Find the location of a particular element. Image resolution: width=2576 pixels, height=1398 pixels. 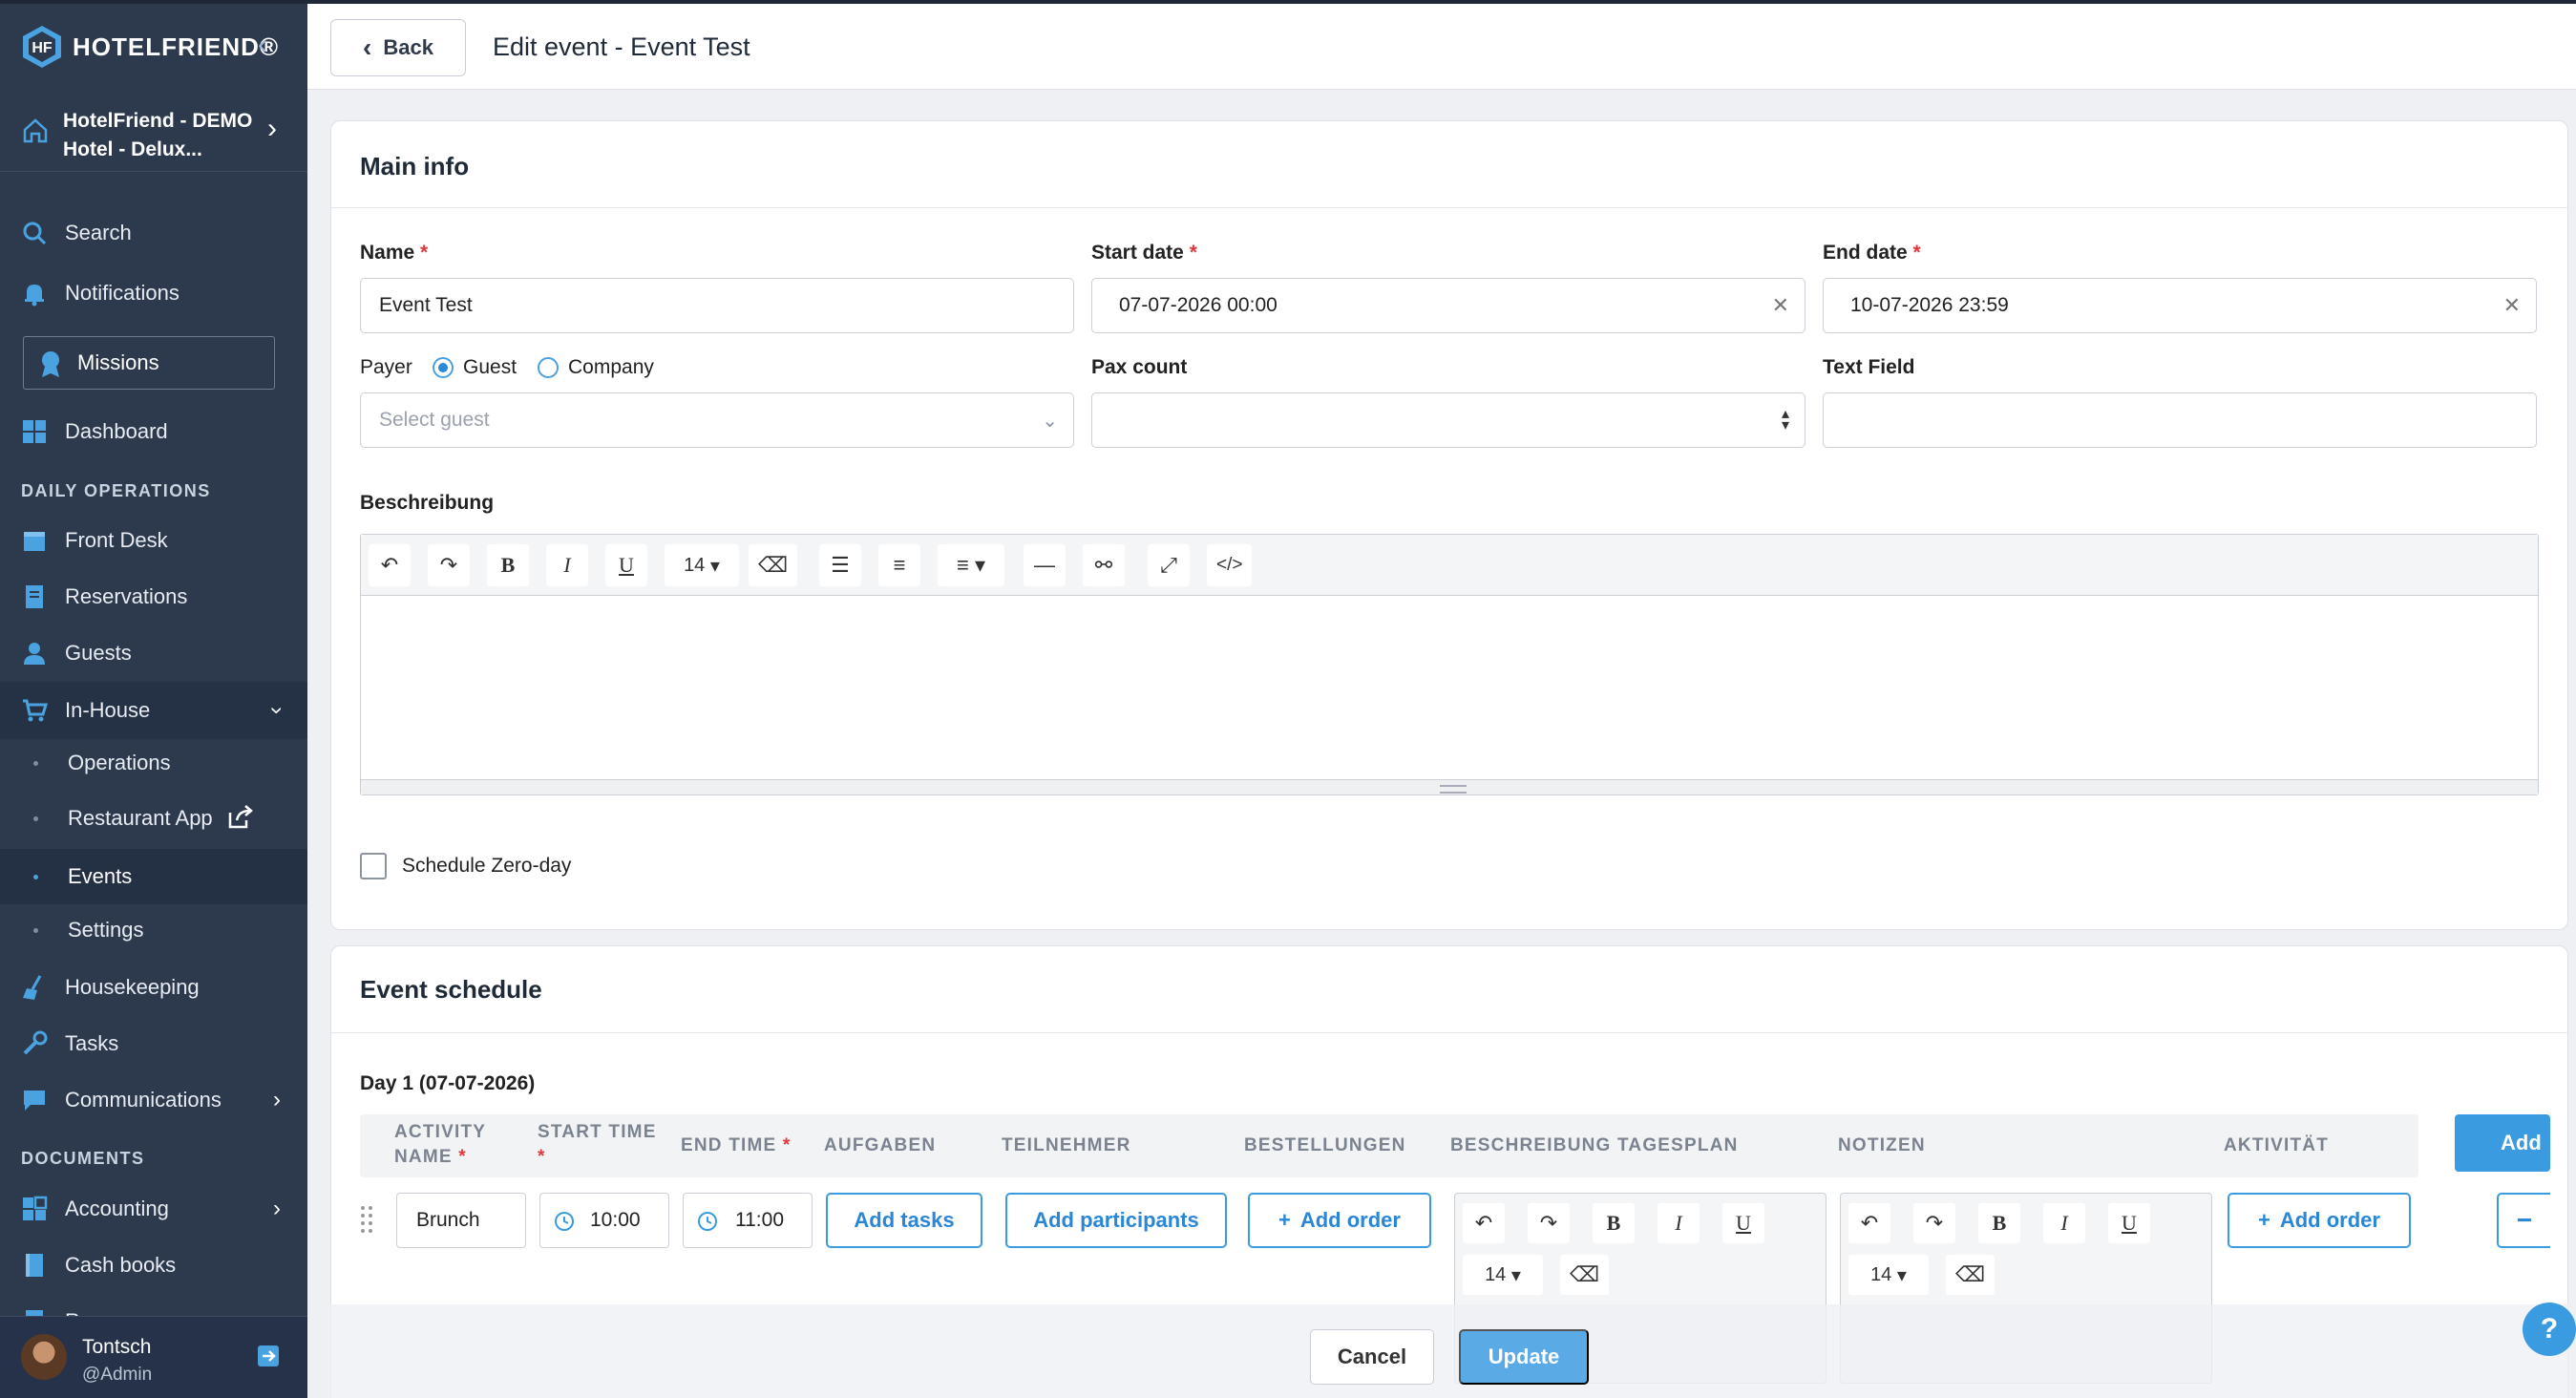

font-size-value: 14 is located at coordinates (1496, 1274).